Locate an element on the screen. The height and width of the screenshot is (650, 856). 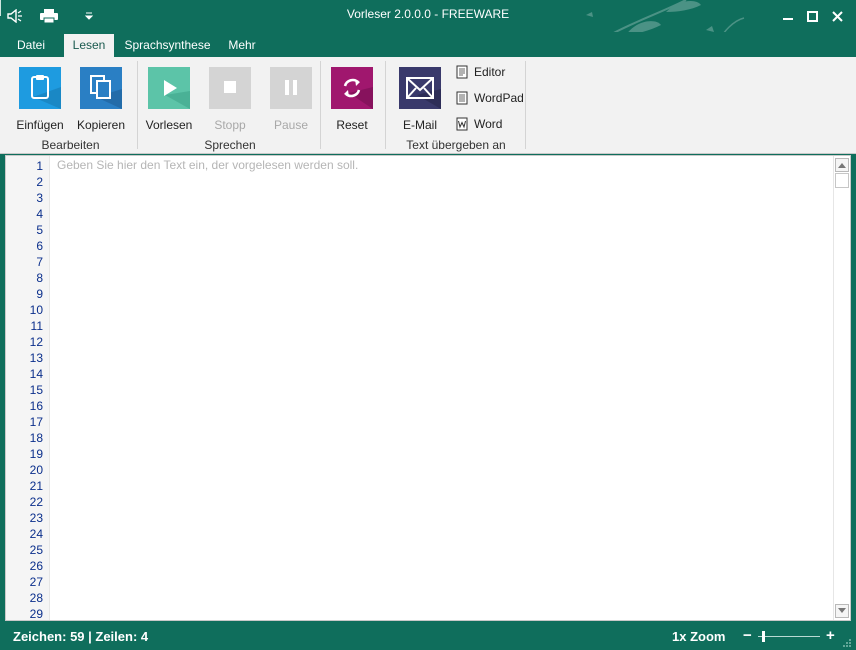
line-number: 2 is located at coordinates (39, 182).